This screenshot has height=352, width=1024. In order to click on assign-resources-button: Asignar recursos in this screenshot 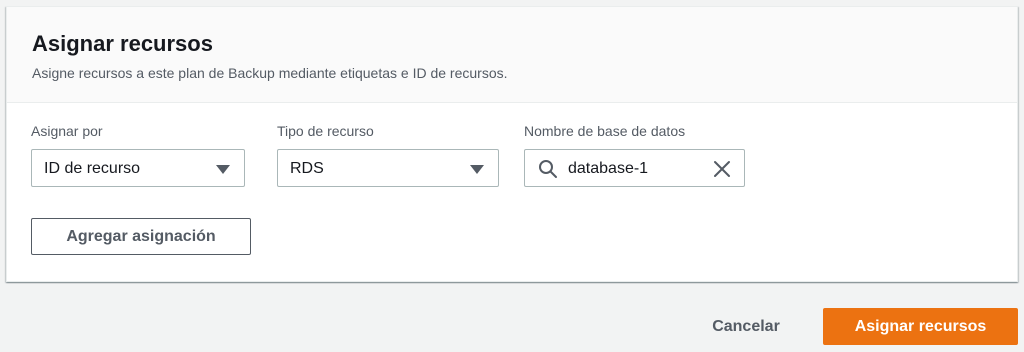, I will do `click(920, 326)`.